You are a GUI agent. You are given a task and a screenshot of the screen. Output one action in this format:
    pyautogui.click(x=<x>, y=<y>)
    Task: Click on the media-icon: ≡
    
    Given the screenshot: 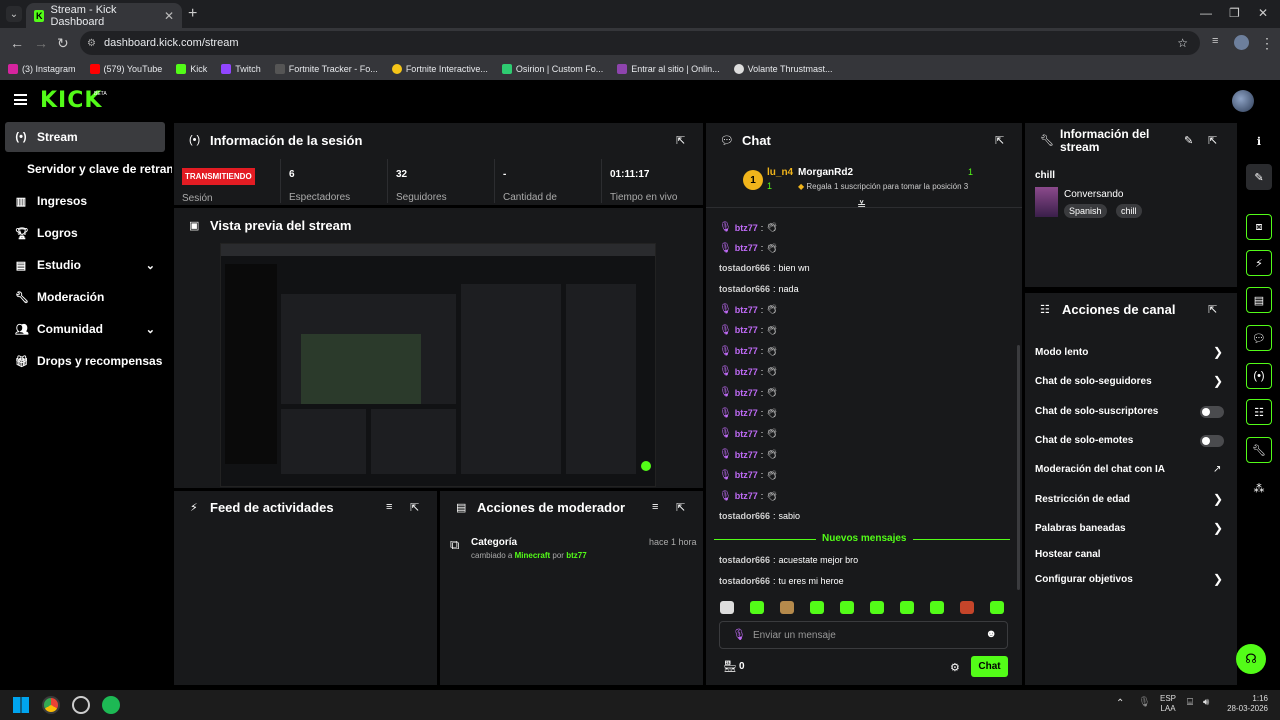 What is the action you would take?
    pyautogui.click(x=1215, y=41)
    